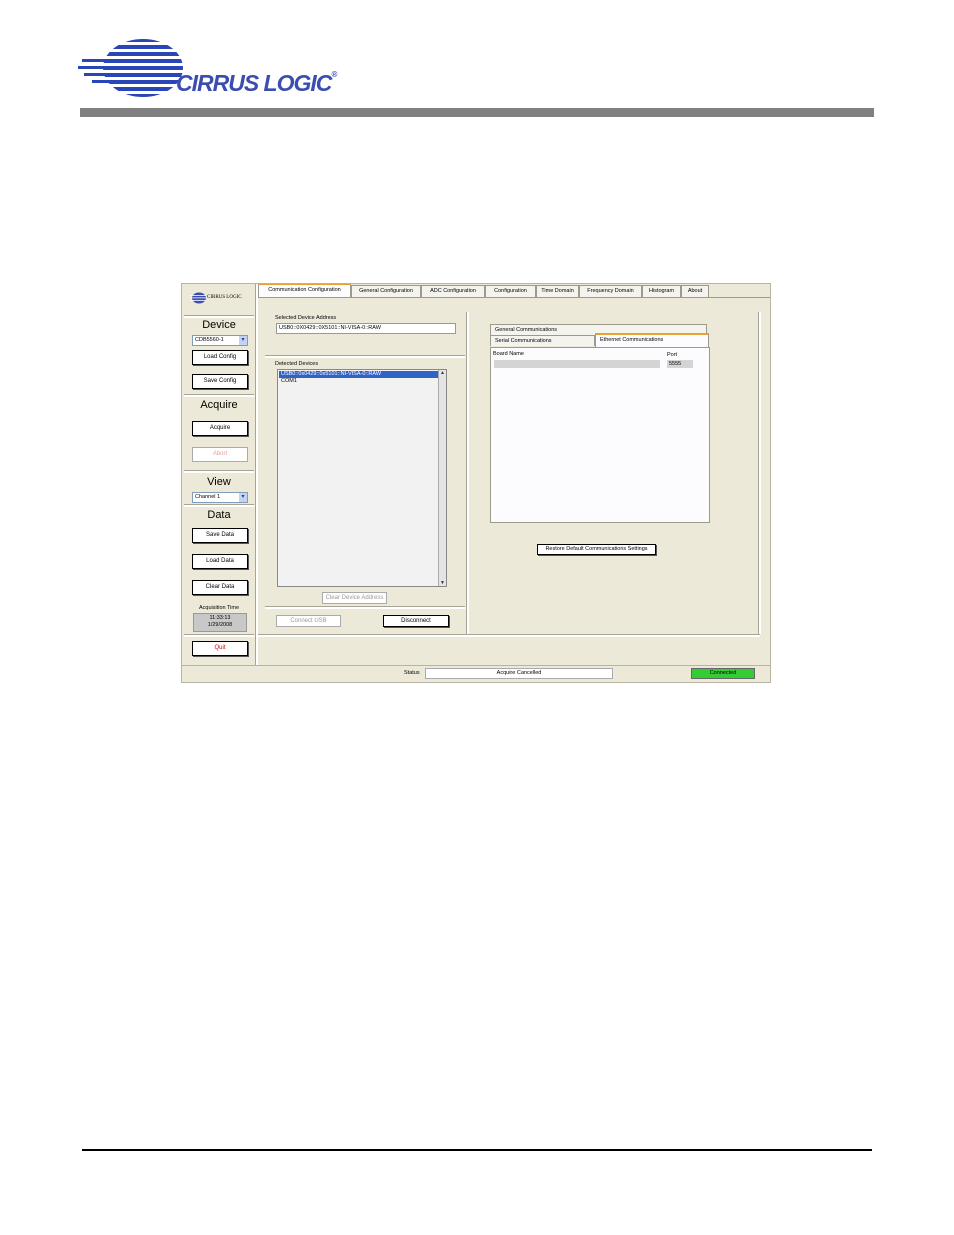 The height and width of the screenshot is (1235, 954). What do you see at coordinates (359, 381) in the screenshot?
I see `list-item: COM1` at bounding box center [359, 381].